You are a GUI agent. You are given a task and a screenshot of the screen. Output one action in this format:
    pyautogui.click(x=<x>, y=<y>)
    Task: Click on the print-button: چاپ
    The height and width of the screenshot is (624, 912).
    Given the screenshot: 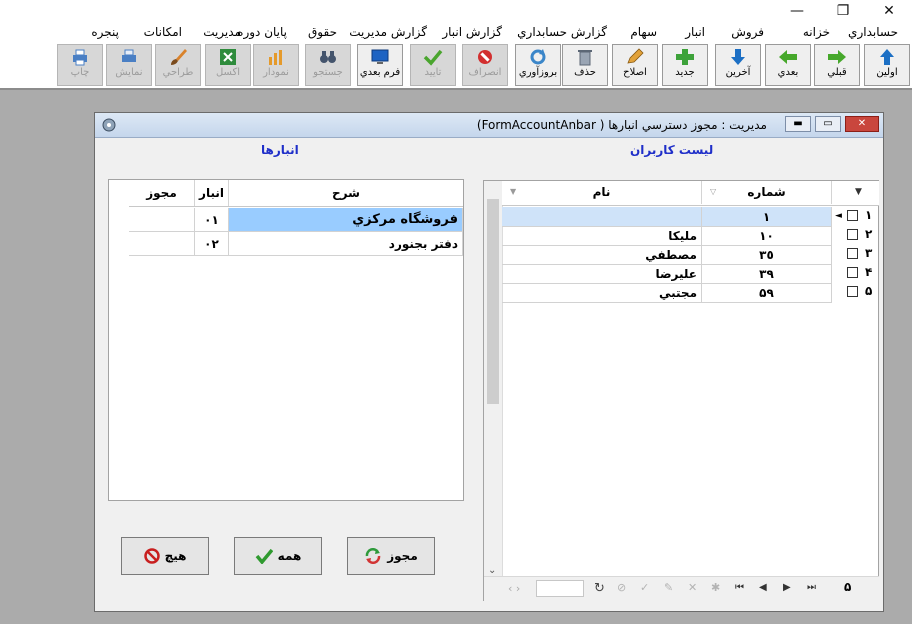 What is the action you would take?
    pyautogui.click(x=80, y=65)
    